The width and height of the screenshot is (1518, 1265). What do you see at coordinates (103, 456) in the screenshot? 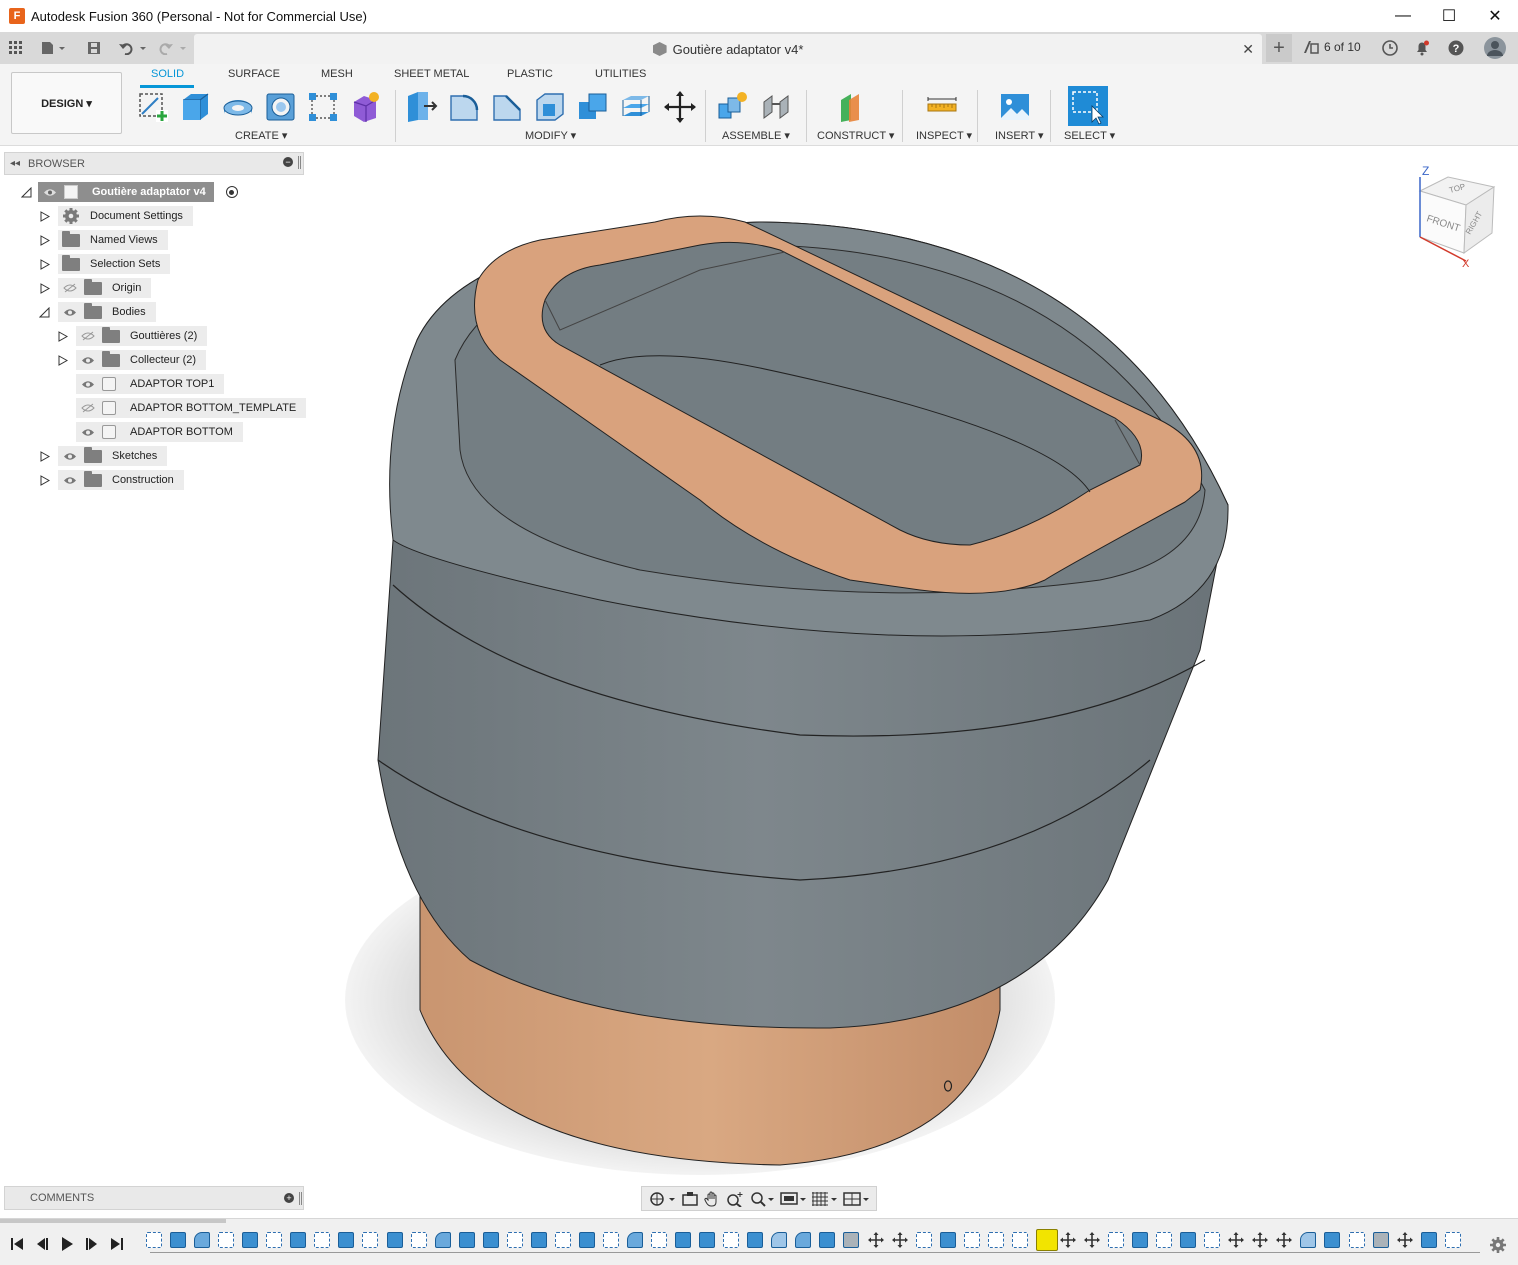
I see `tree-item-sketches: Sketches` at bounding box center [103, 456].